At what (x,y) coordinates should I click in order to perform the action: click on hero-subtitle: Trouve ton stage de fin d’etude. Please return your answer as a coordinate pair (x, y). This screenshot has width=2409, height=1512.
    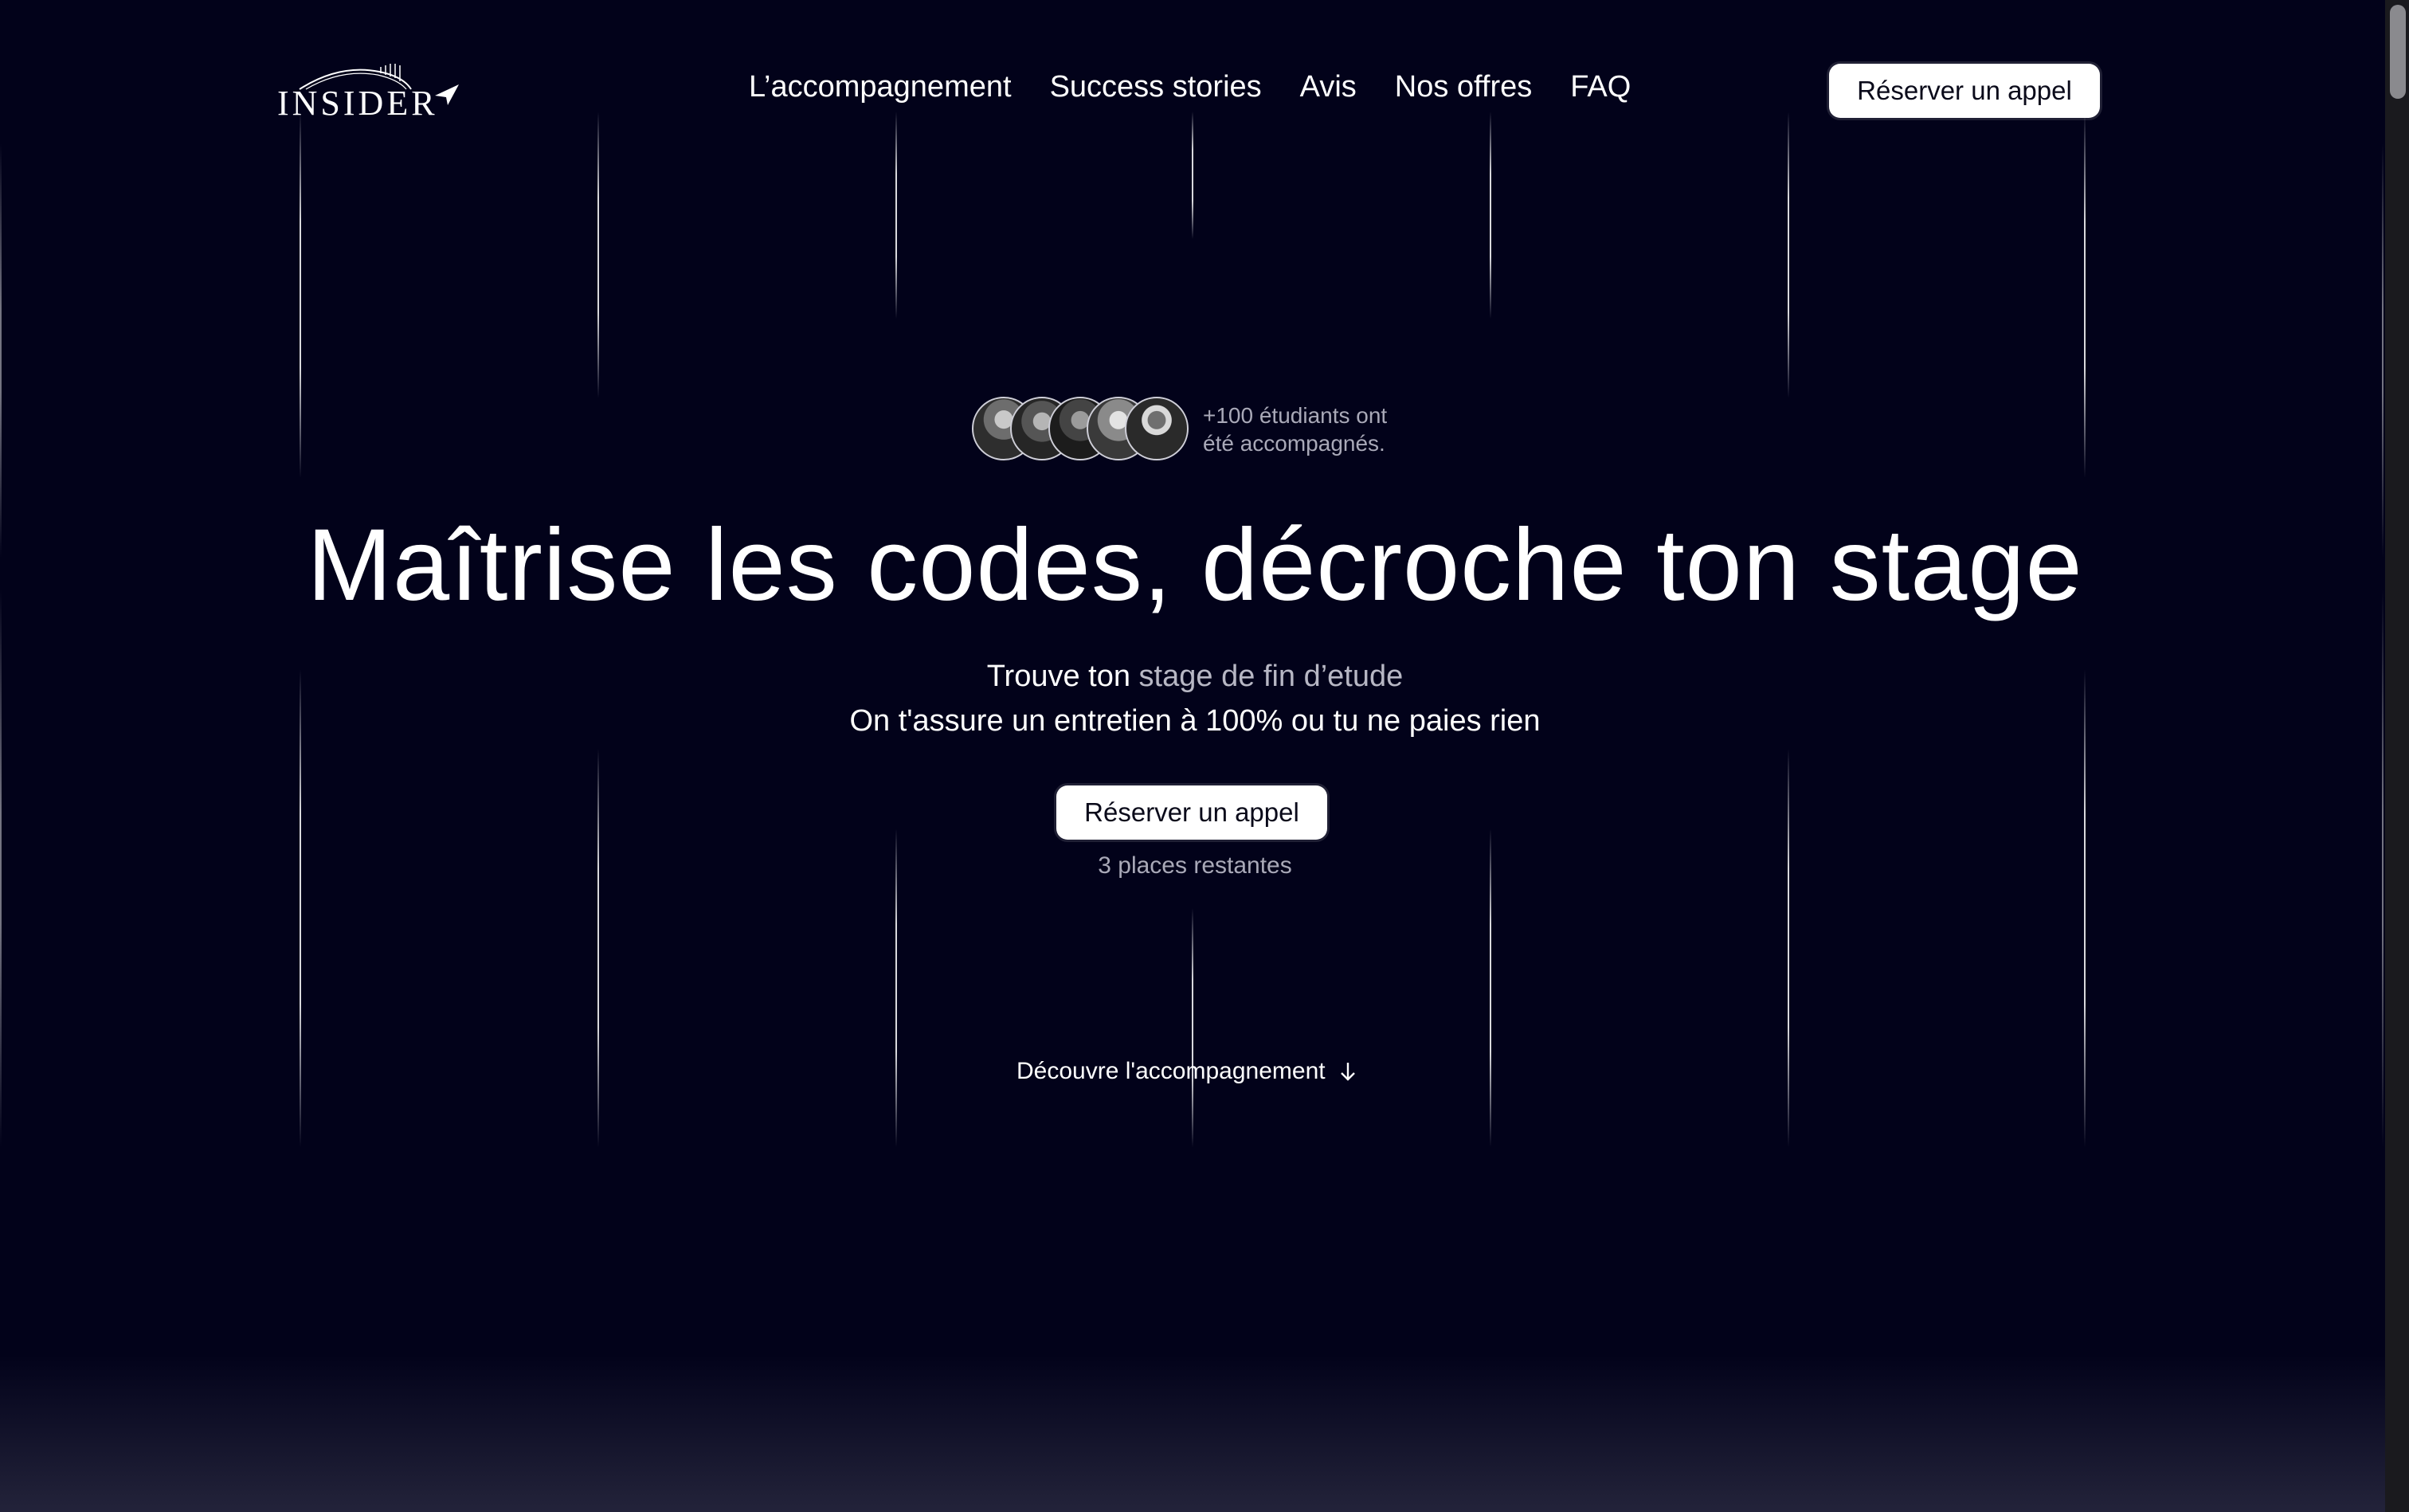
    Looking at the image, I should click on (1195, 677).